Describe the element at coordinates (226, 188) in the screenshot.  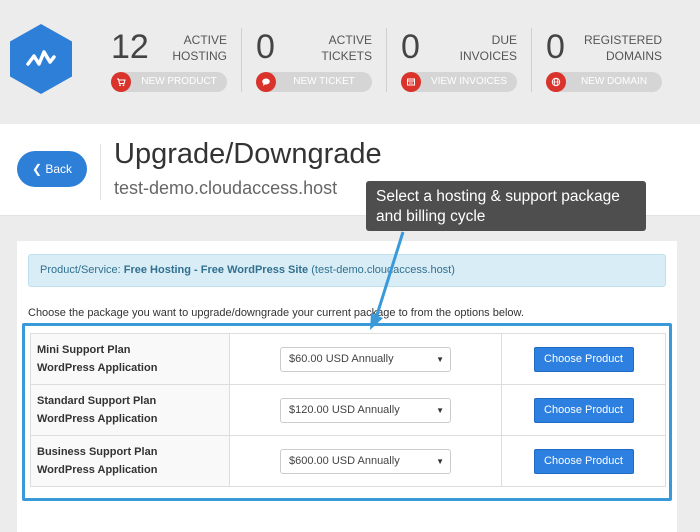
I see `page-subtitle: test-demo.cloudaccess.host` at that location.